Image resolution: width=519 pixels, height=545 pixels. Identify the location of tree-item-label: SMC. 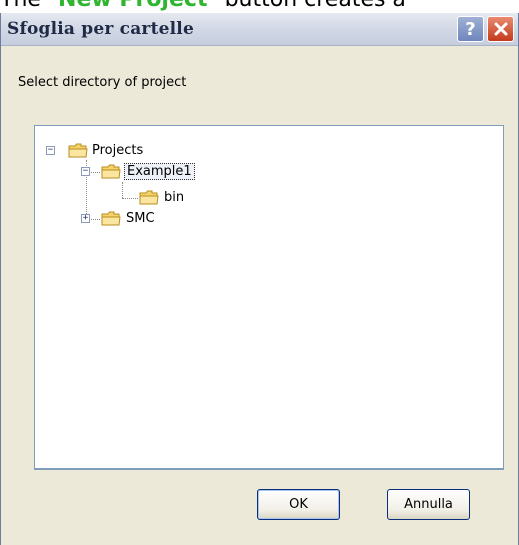
(140, 218).